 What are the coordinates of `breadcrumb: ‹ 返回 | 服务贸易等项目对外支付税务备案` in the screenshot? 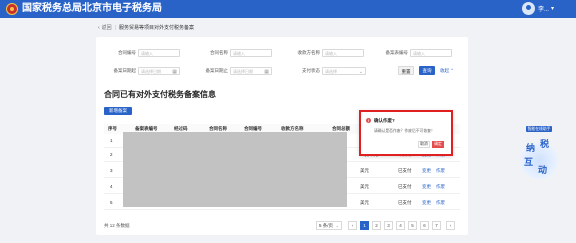 It's located at (146, 28).